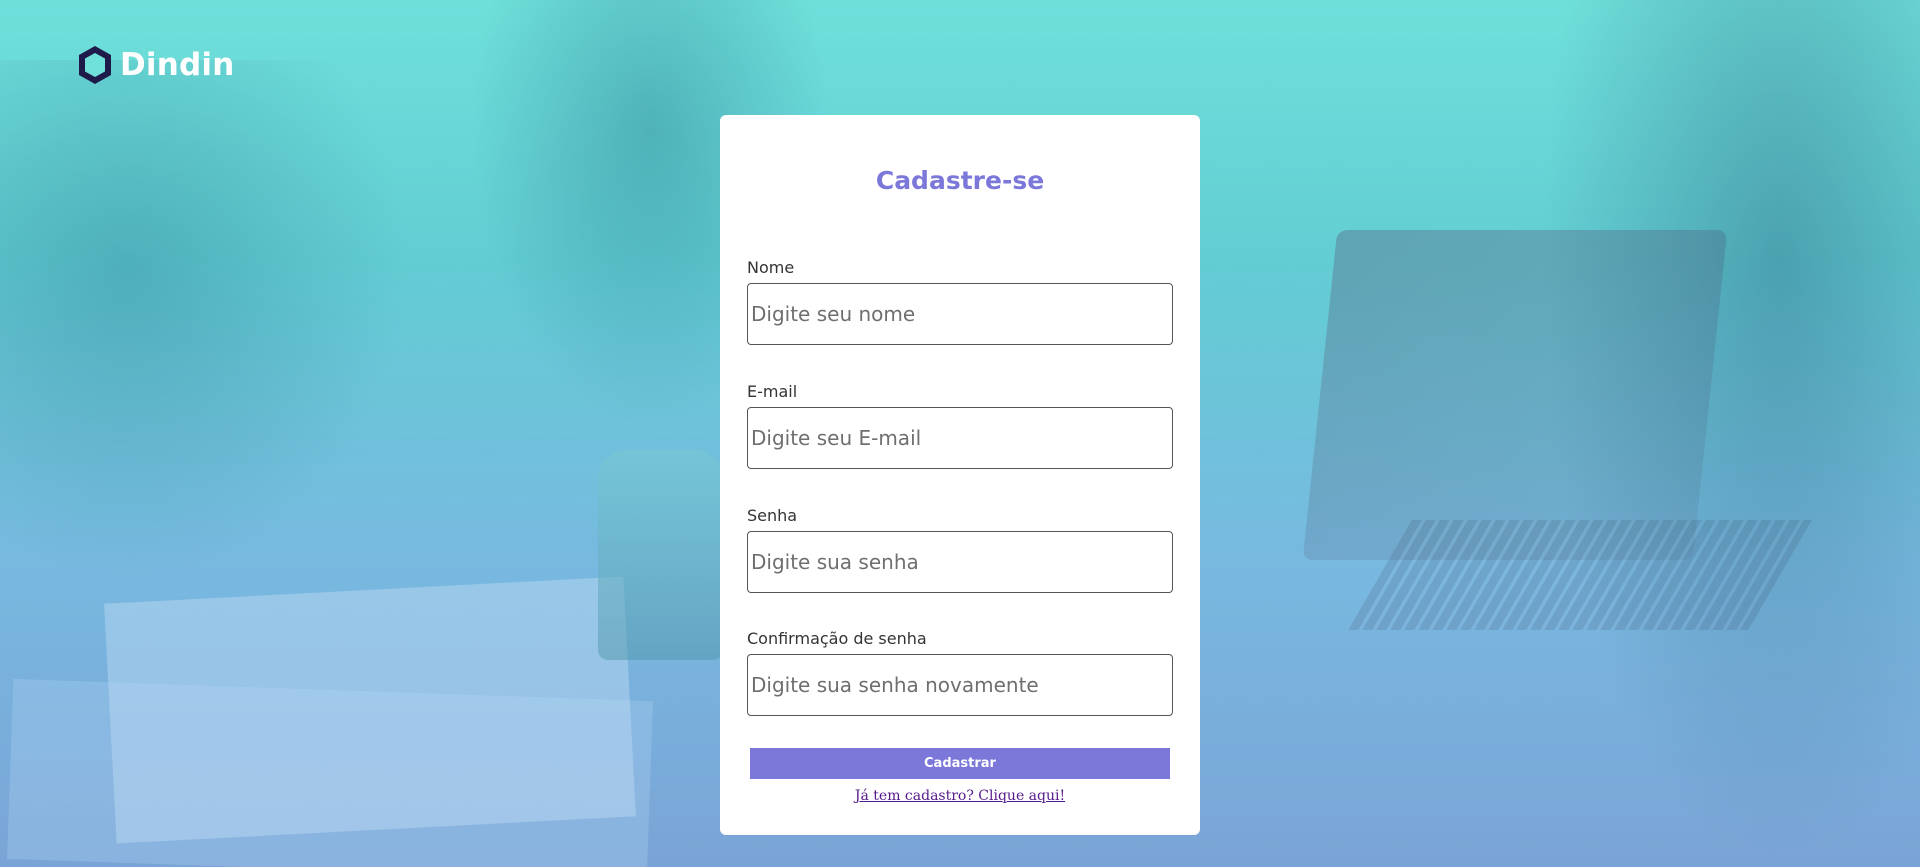 The height and width of the screenshot is (867, 1920). Describe the element at coordinates (960, 438) in the screenshot. I see `email-input` at that location.